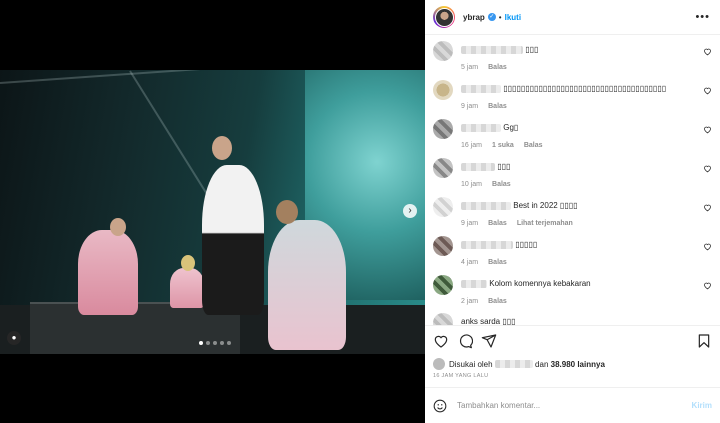  Describe the element at coordinates (470, 301) in the screenshot. I see `comment-time: 2 jam` at that location.